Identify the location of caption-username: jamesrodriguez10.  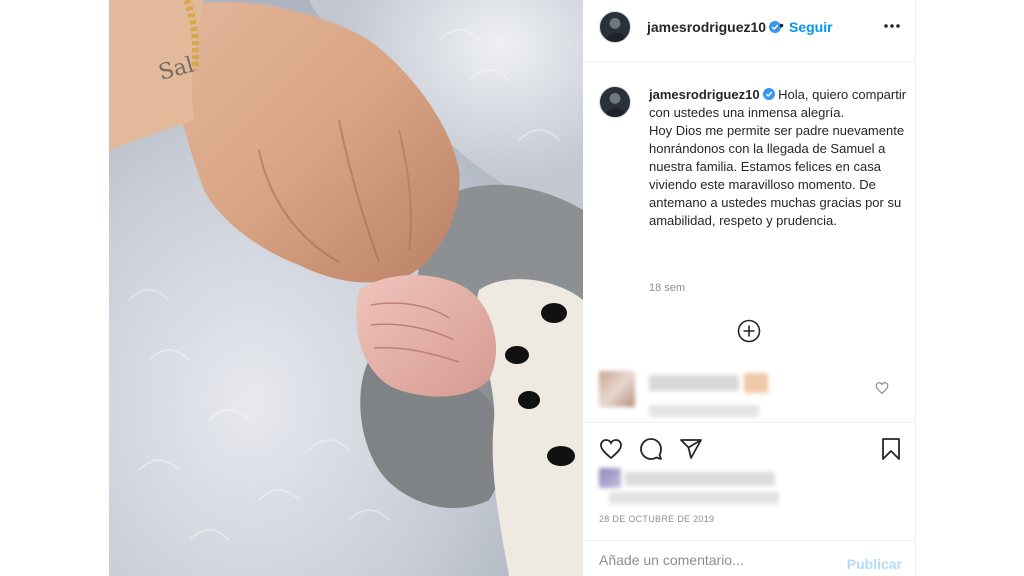
(712, 94).